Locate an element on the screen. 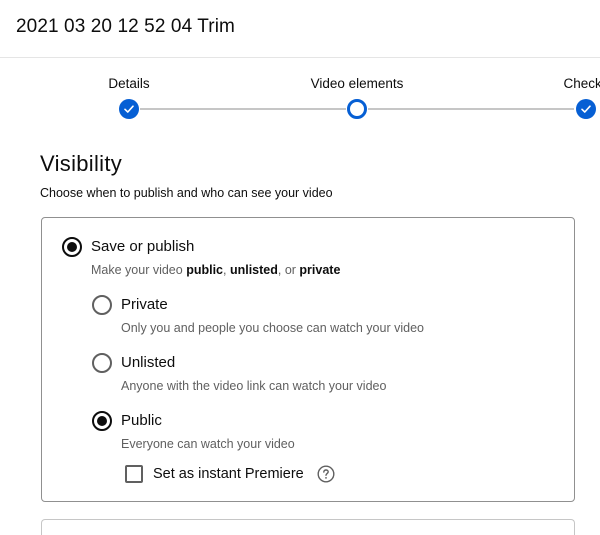 The width and height of the screenshot is (600, 535). save-or-publish-radio is located at coordinates (72, 247).